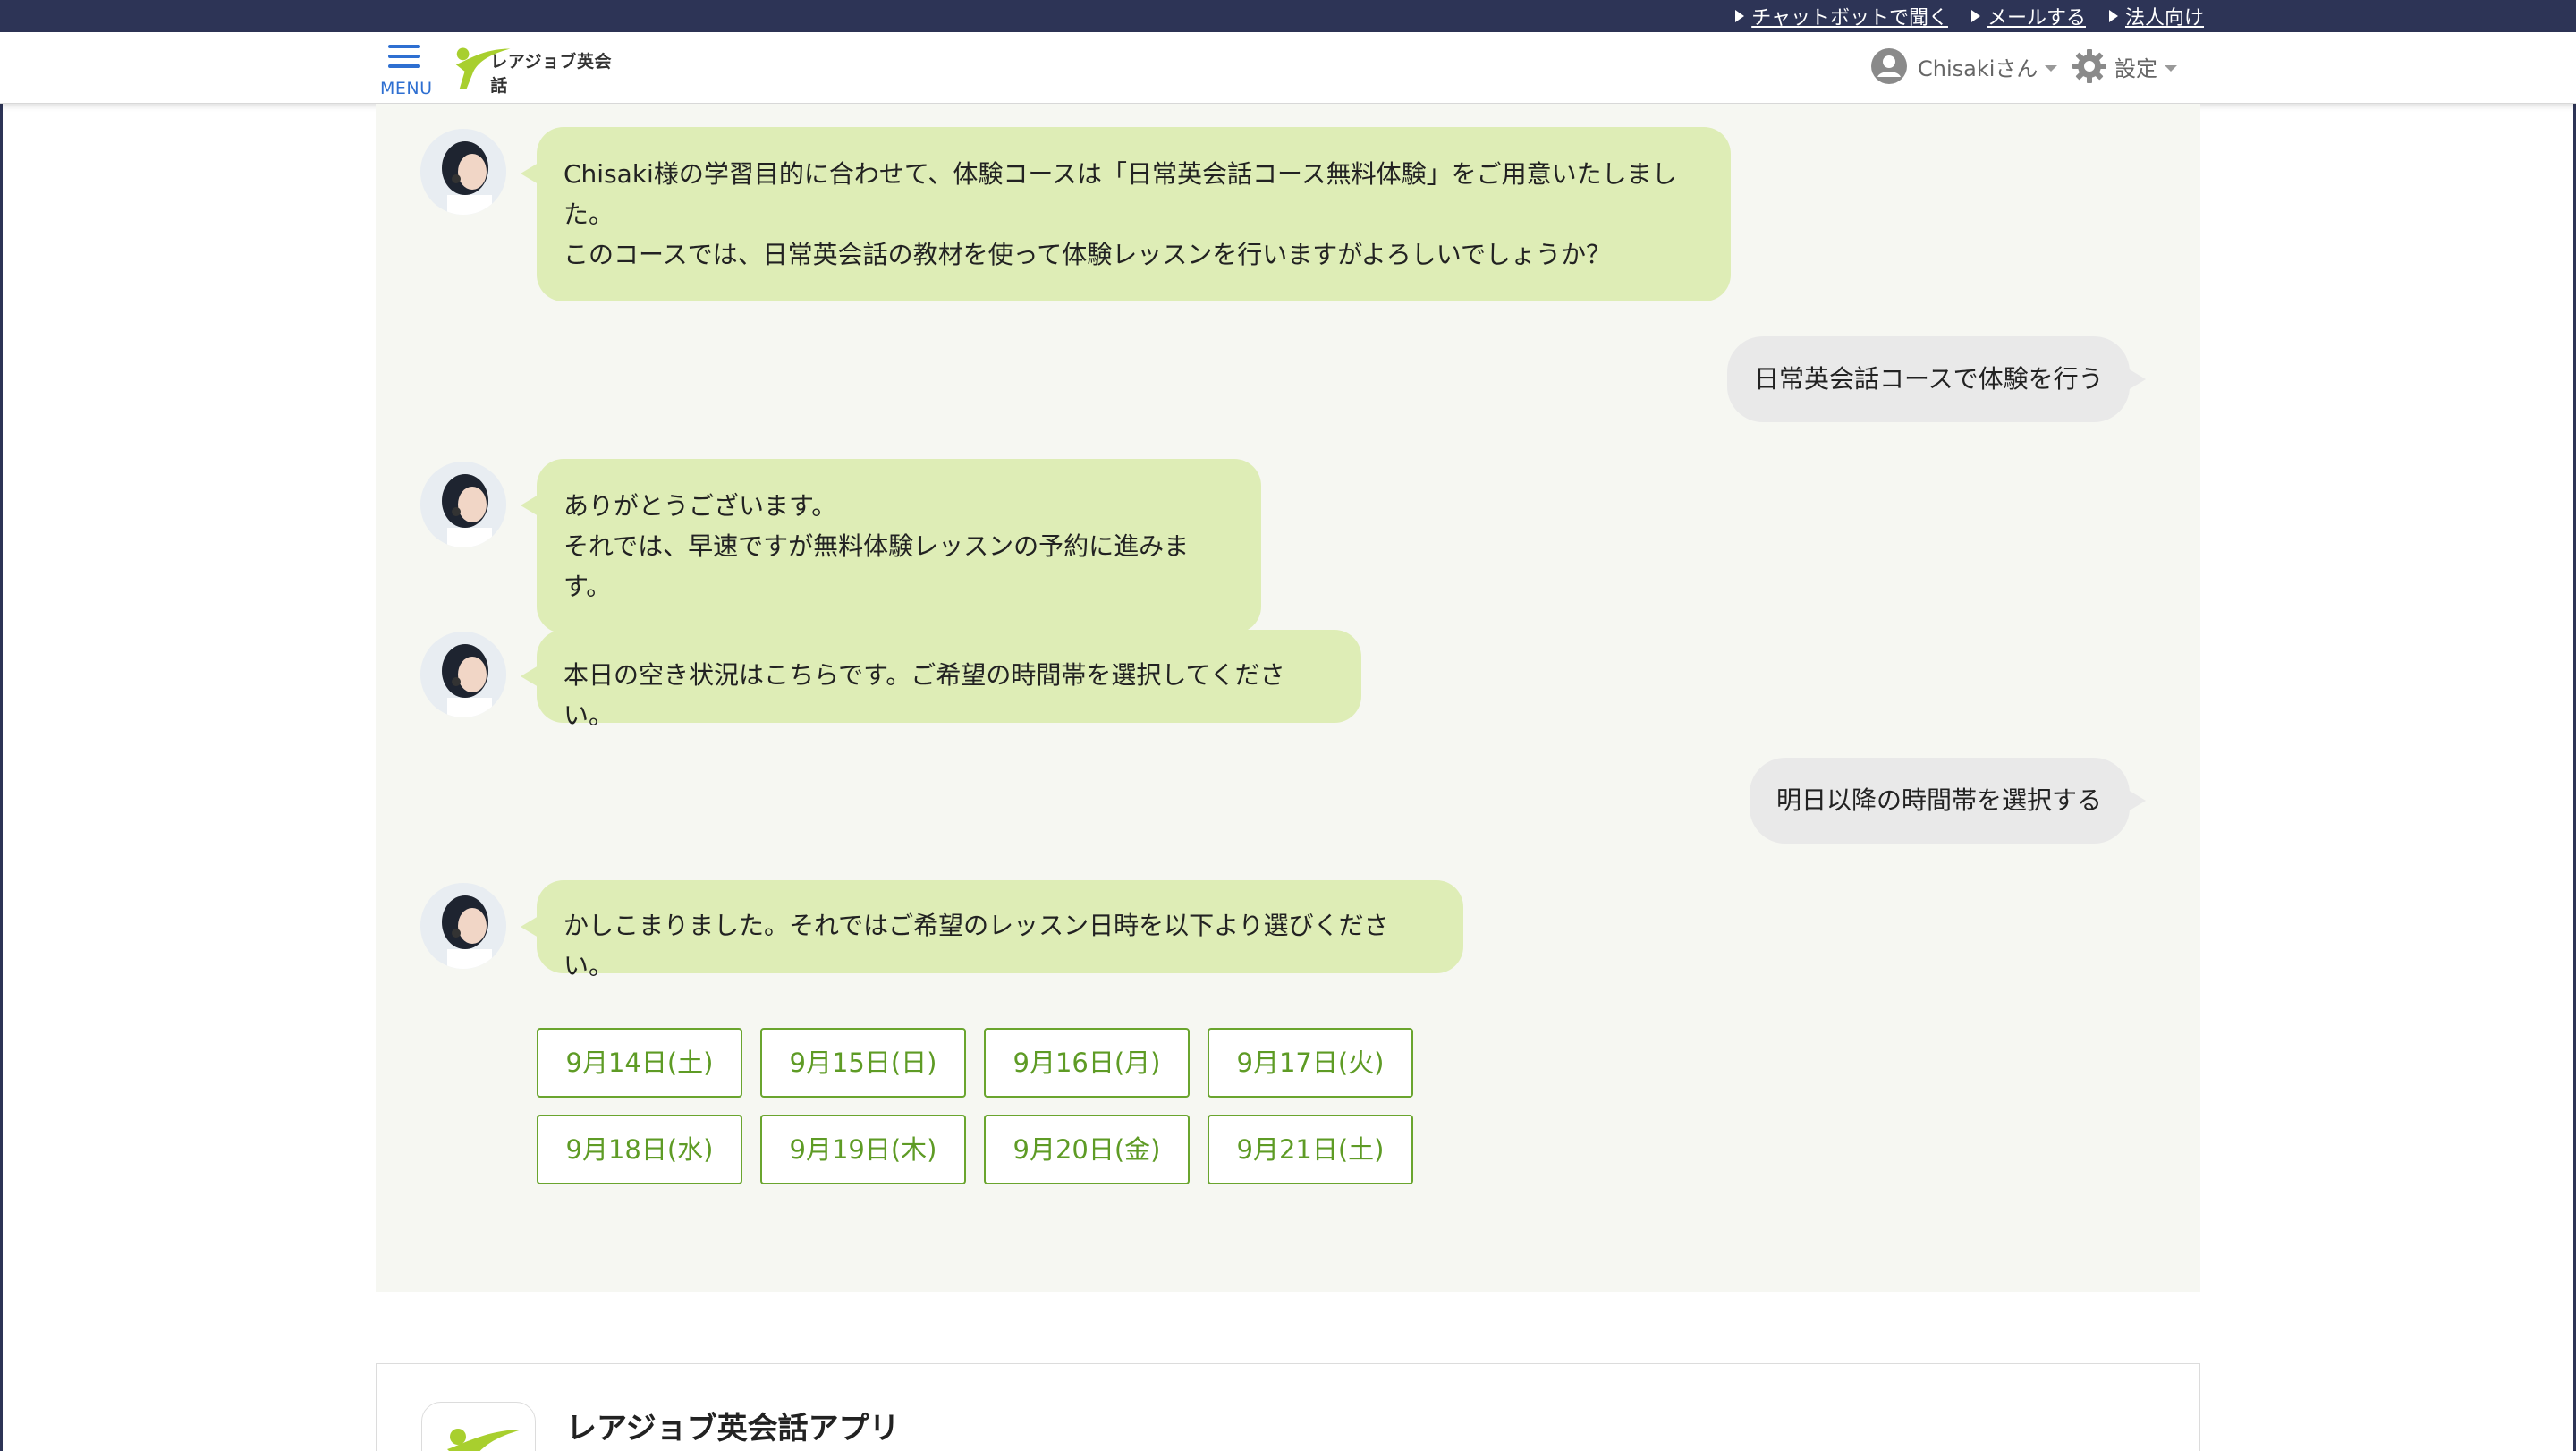 The width and height of the screenshot is (2576, 1451). I want to click on site-logo: レアジョブ英会話, so click(536, 68).